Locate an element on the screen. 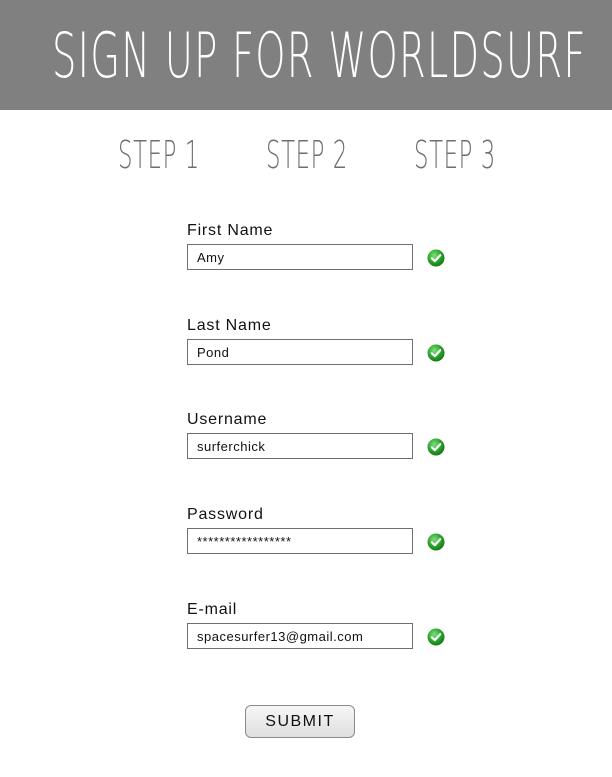  email-input is located at coordinates (300, 636).